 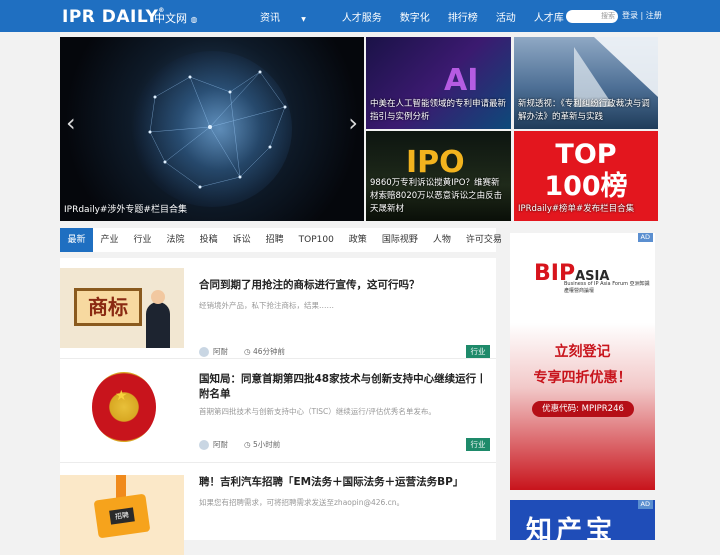 I want to click on feature-tile-top100: TOP 100榜 IPRdaily#榜单#发布栏目合集, so click(x=586, y=176).